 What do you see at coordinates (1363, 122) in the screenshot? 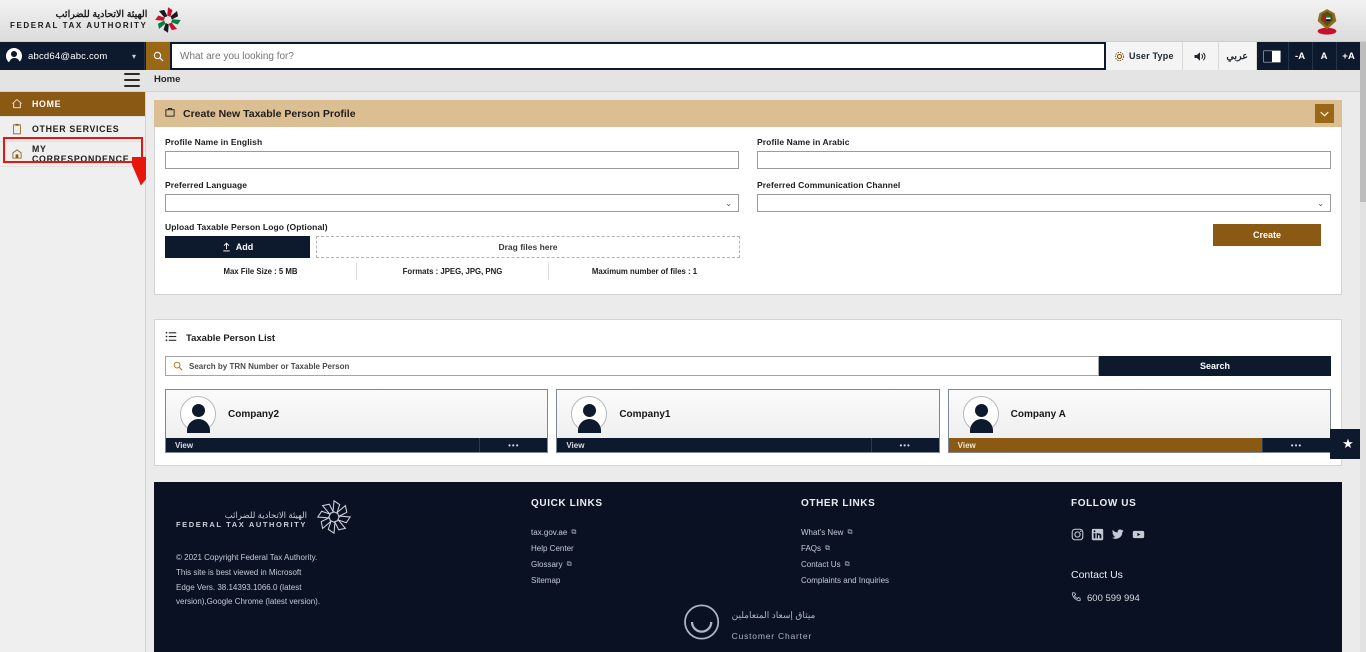
I see `page-scrollbar-thumb` at bounding box center [1363, 122].